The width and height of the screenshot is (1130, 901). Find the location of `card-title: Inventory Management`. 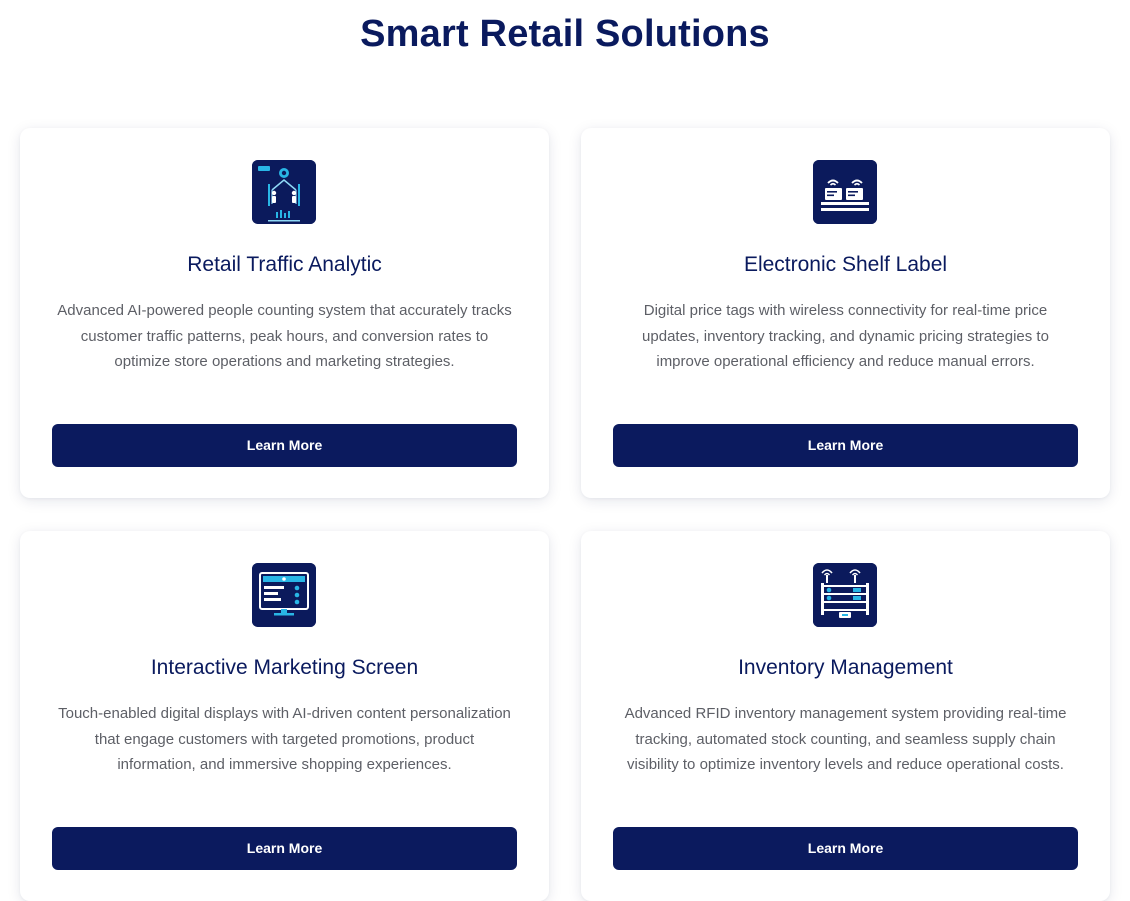

card-title: Inventory Management is located at coordinates (845, 667).